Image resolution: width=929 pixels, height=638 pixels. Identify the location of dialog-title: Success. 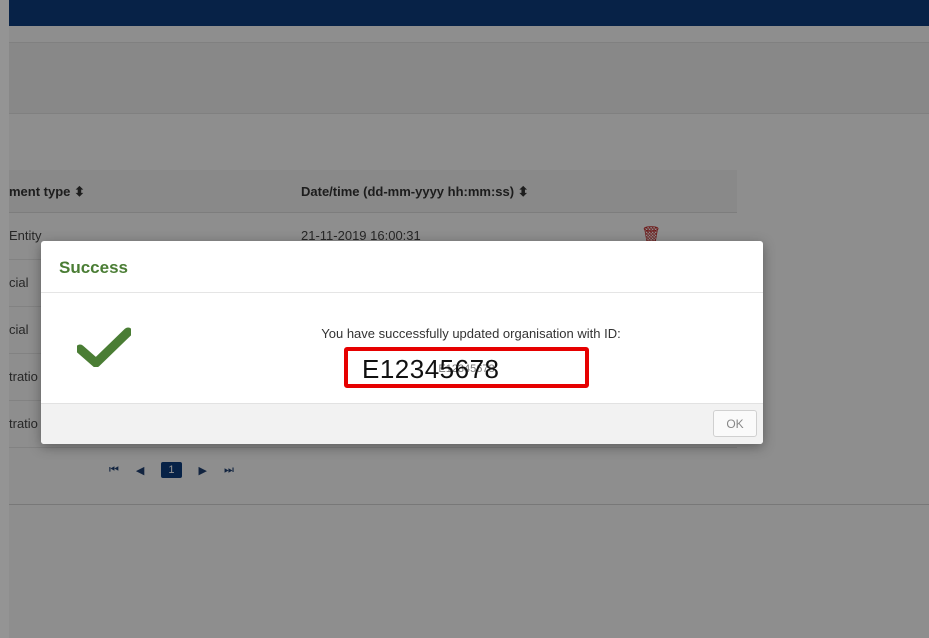
(93, 267).